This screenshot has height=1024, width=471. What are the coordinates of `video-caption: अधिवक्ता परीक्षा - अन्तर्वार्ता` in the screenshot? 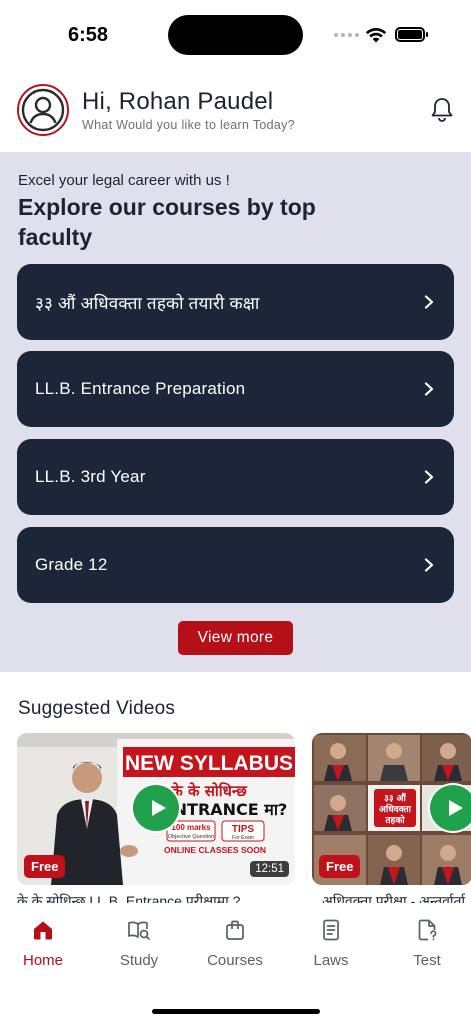 It's located at (396, 897).